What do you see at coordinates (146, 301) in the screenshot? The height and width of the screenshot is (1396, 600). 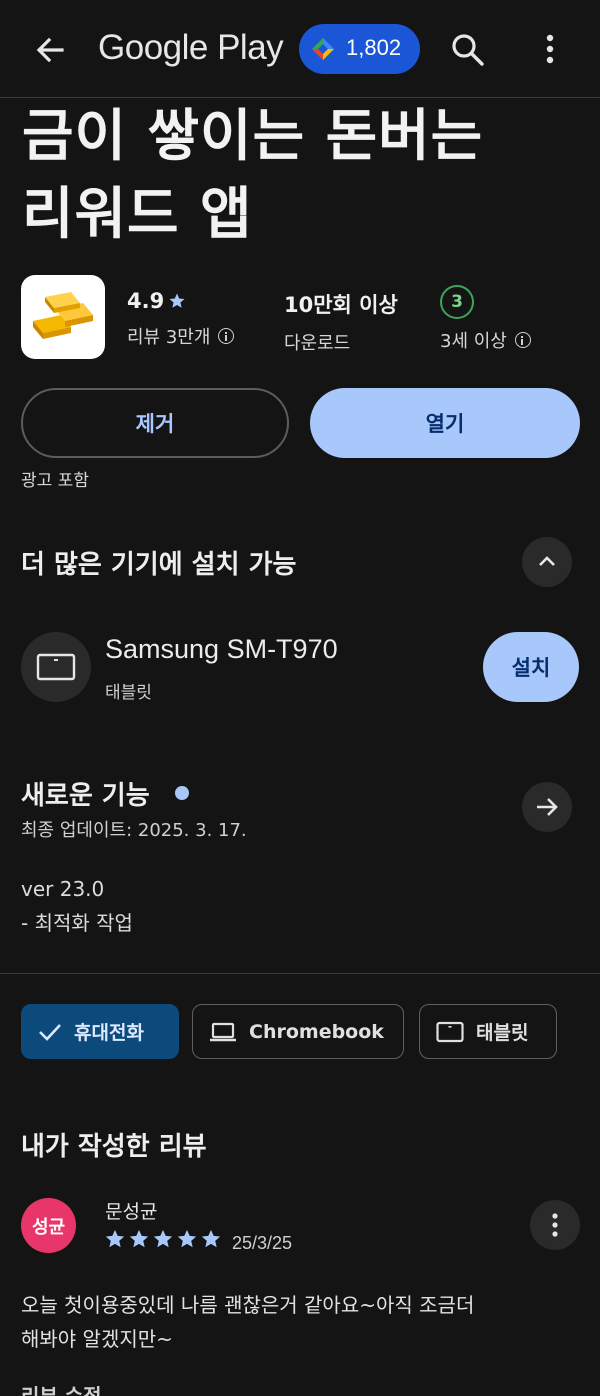 I see `rating-value: 4.9` at bounding box center [146, 301].